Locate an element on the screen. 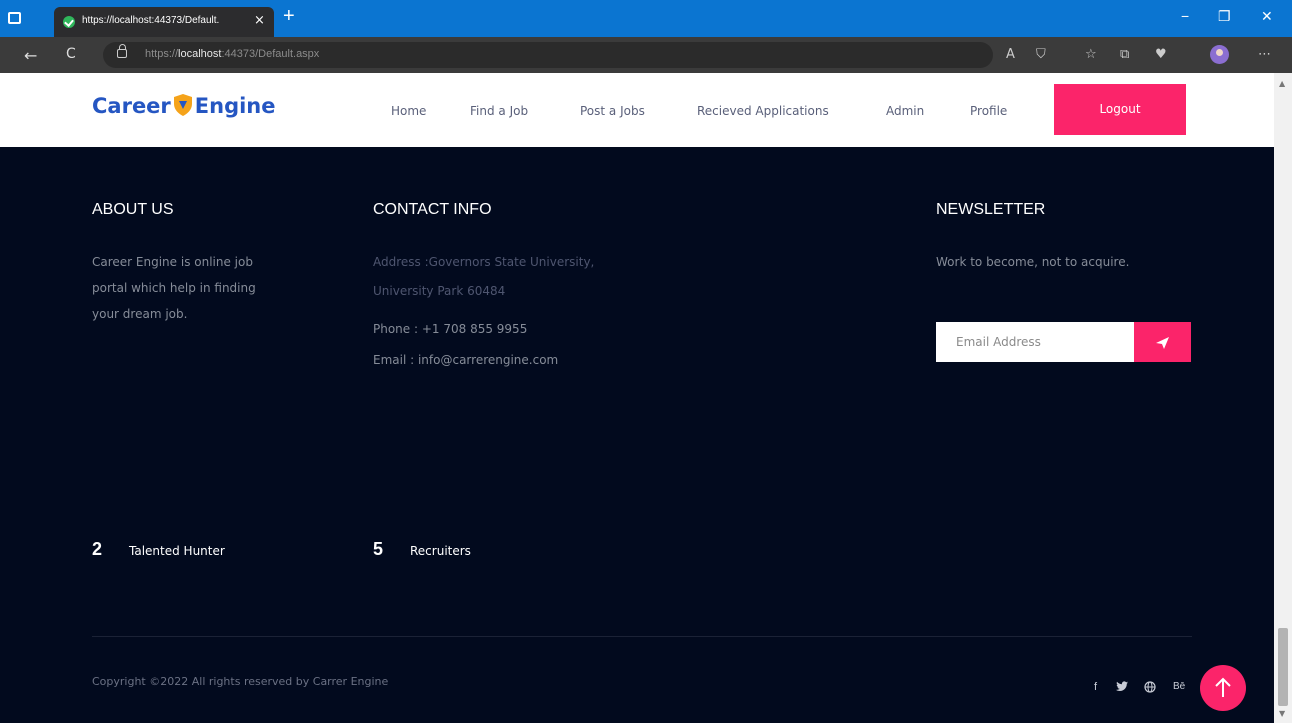 Image resolution: width=1292 pixels, height=723 pixels. facebook-icon: f is located at coordinates (1095, 687).